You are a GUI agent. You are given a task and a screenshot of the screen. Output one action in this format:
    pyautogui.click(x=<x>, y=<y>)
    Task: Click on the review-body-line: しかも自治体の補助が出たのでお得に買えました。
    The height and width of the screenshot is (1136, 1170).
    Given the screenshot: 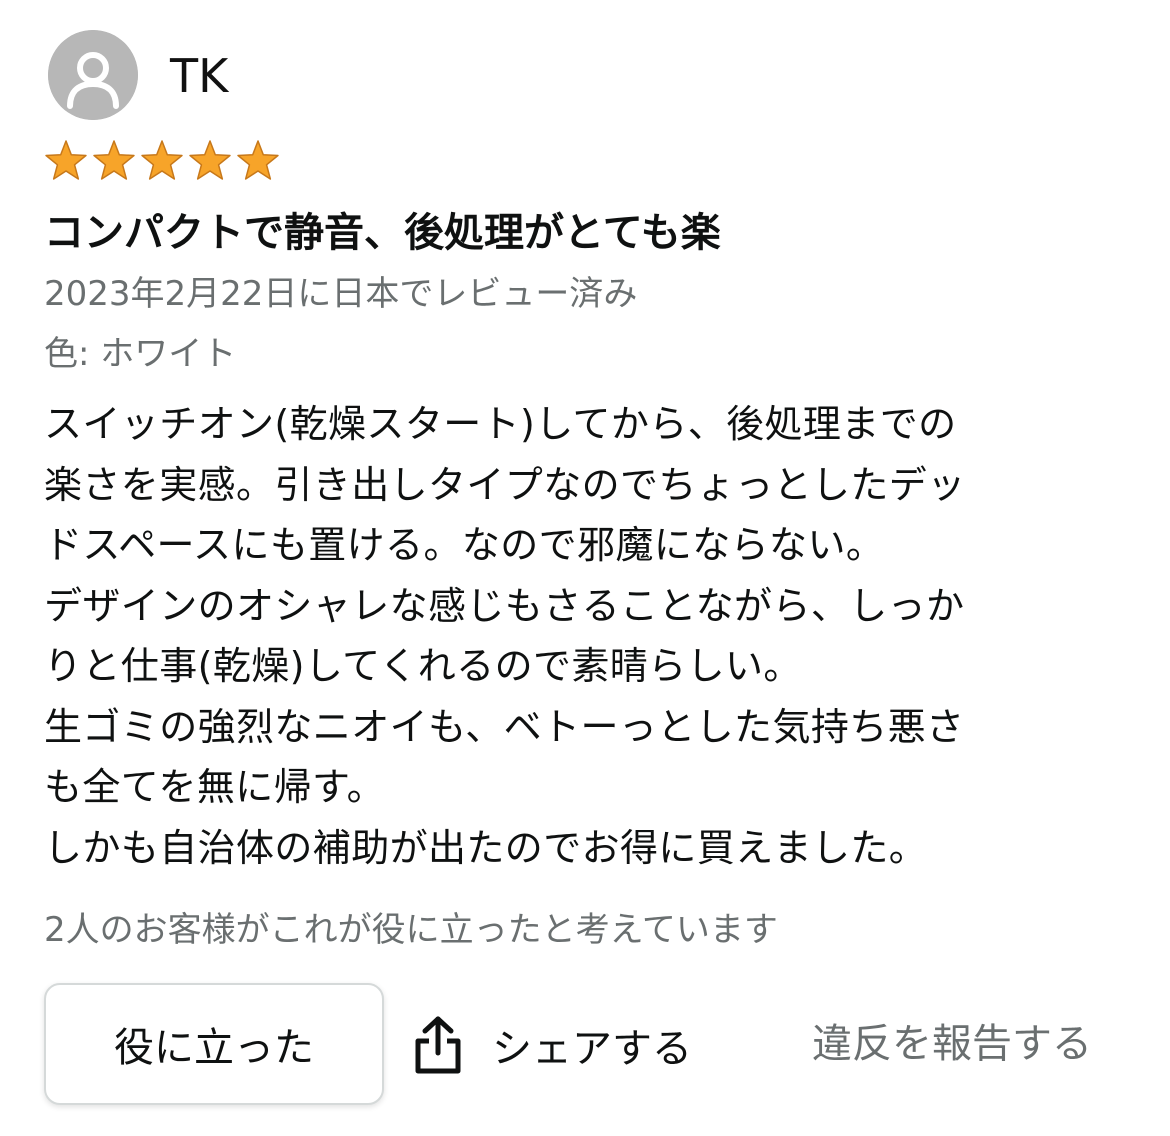 What is the action you would take?
    pyautogui.click(x=486, y=847)
    